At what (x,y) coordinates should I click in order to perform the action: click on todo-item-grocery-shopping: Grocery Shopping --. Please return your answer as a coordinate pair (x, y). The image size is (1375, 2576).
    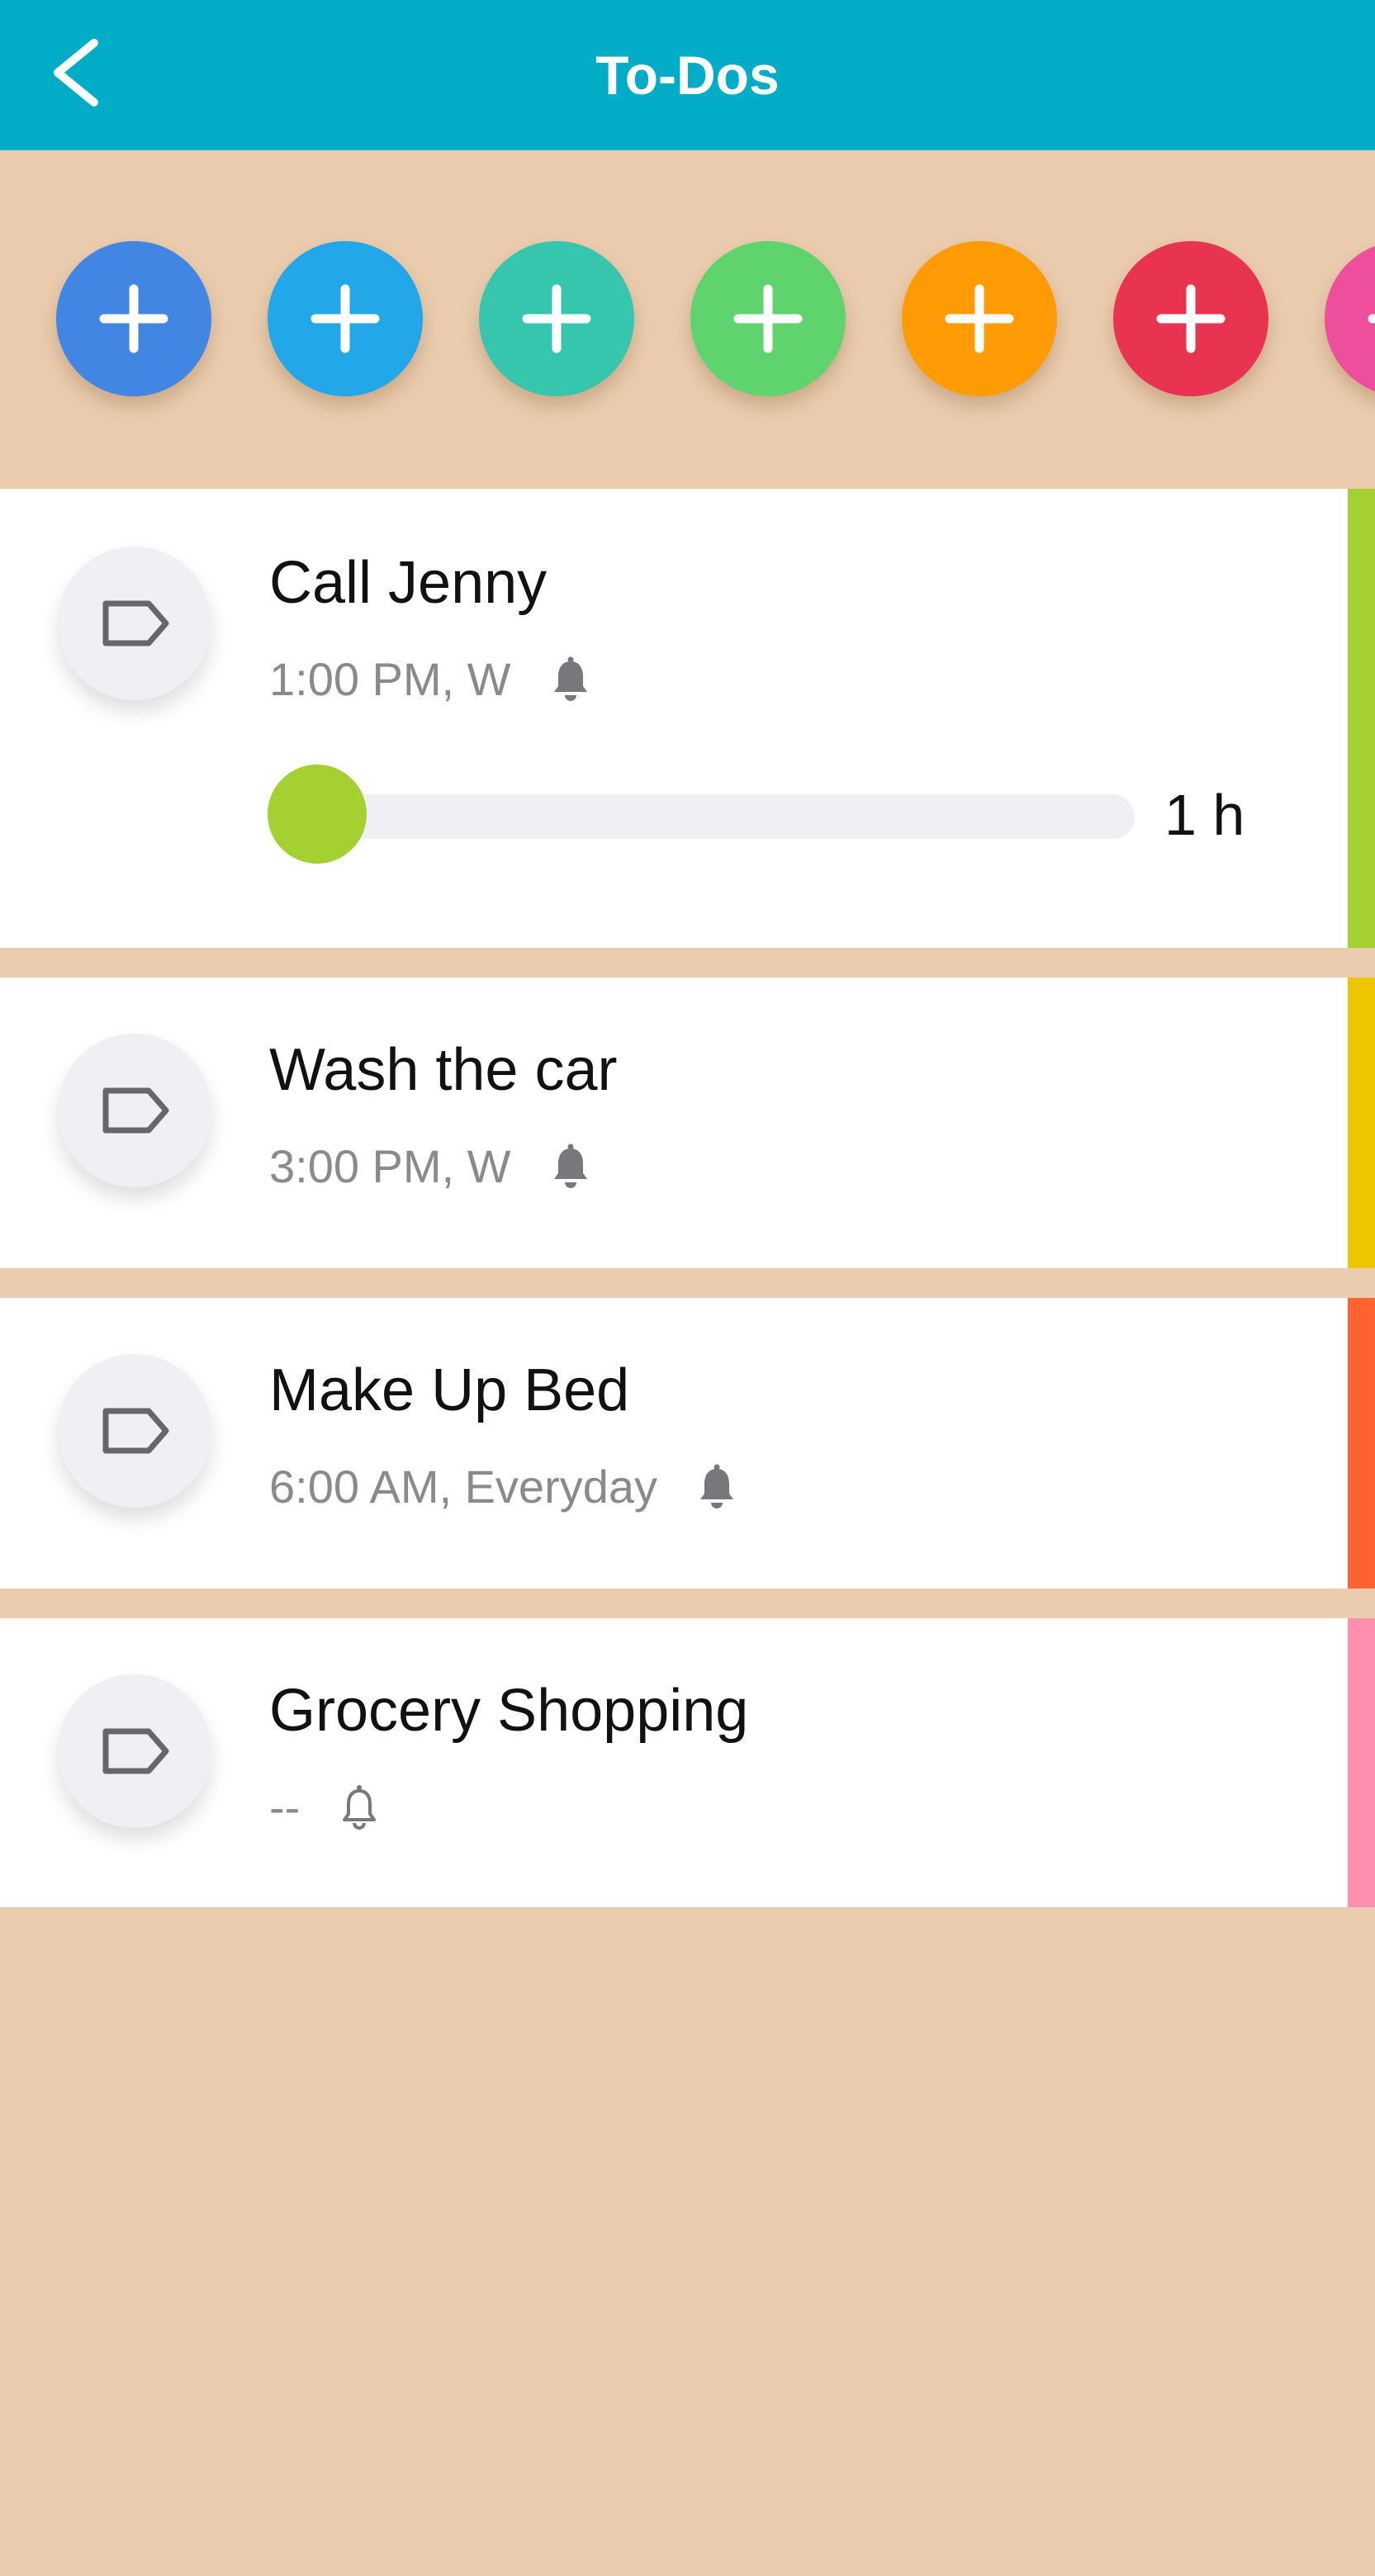
    Looking at the image, I should click on (687, 1762).